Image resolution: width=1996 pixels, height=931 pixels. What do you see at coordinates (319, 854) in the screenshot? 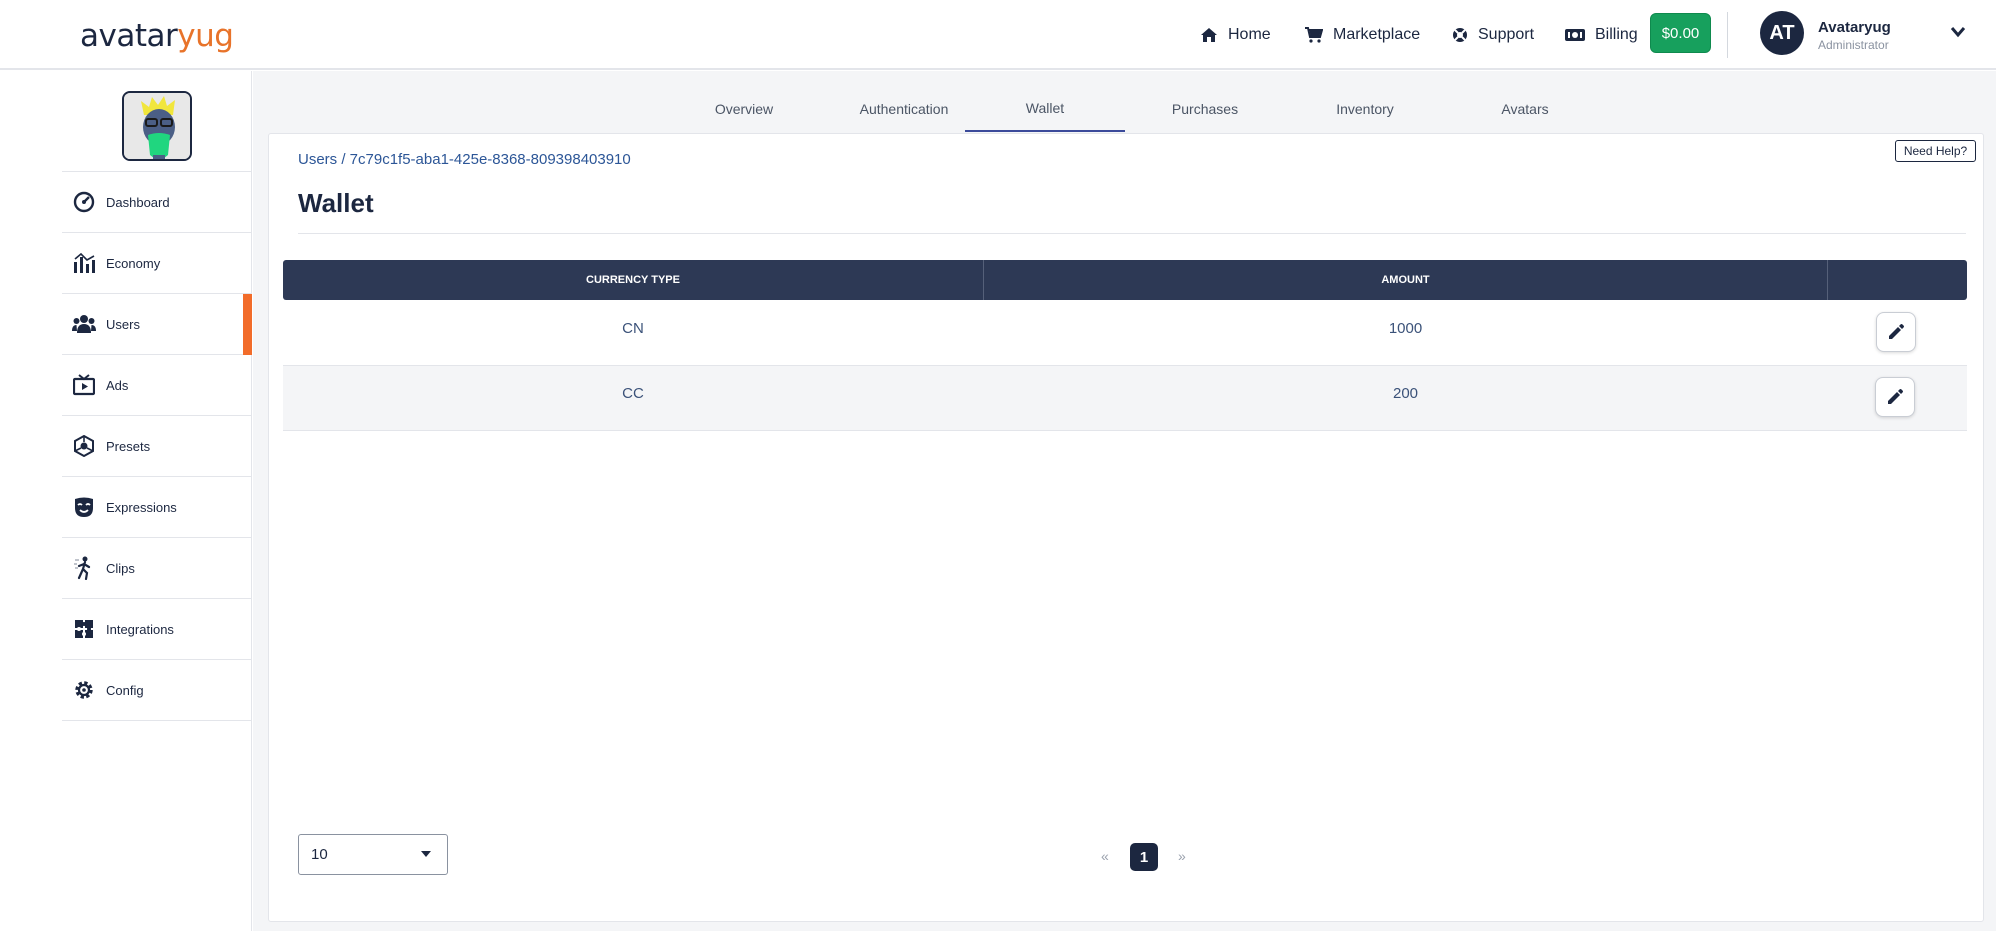
I see `page-size-value: 10` at bounding box center [319, 854].